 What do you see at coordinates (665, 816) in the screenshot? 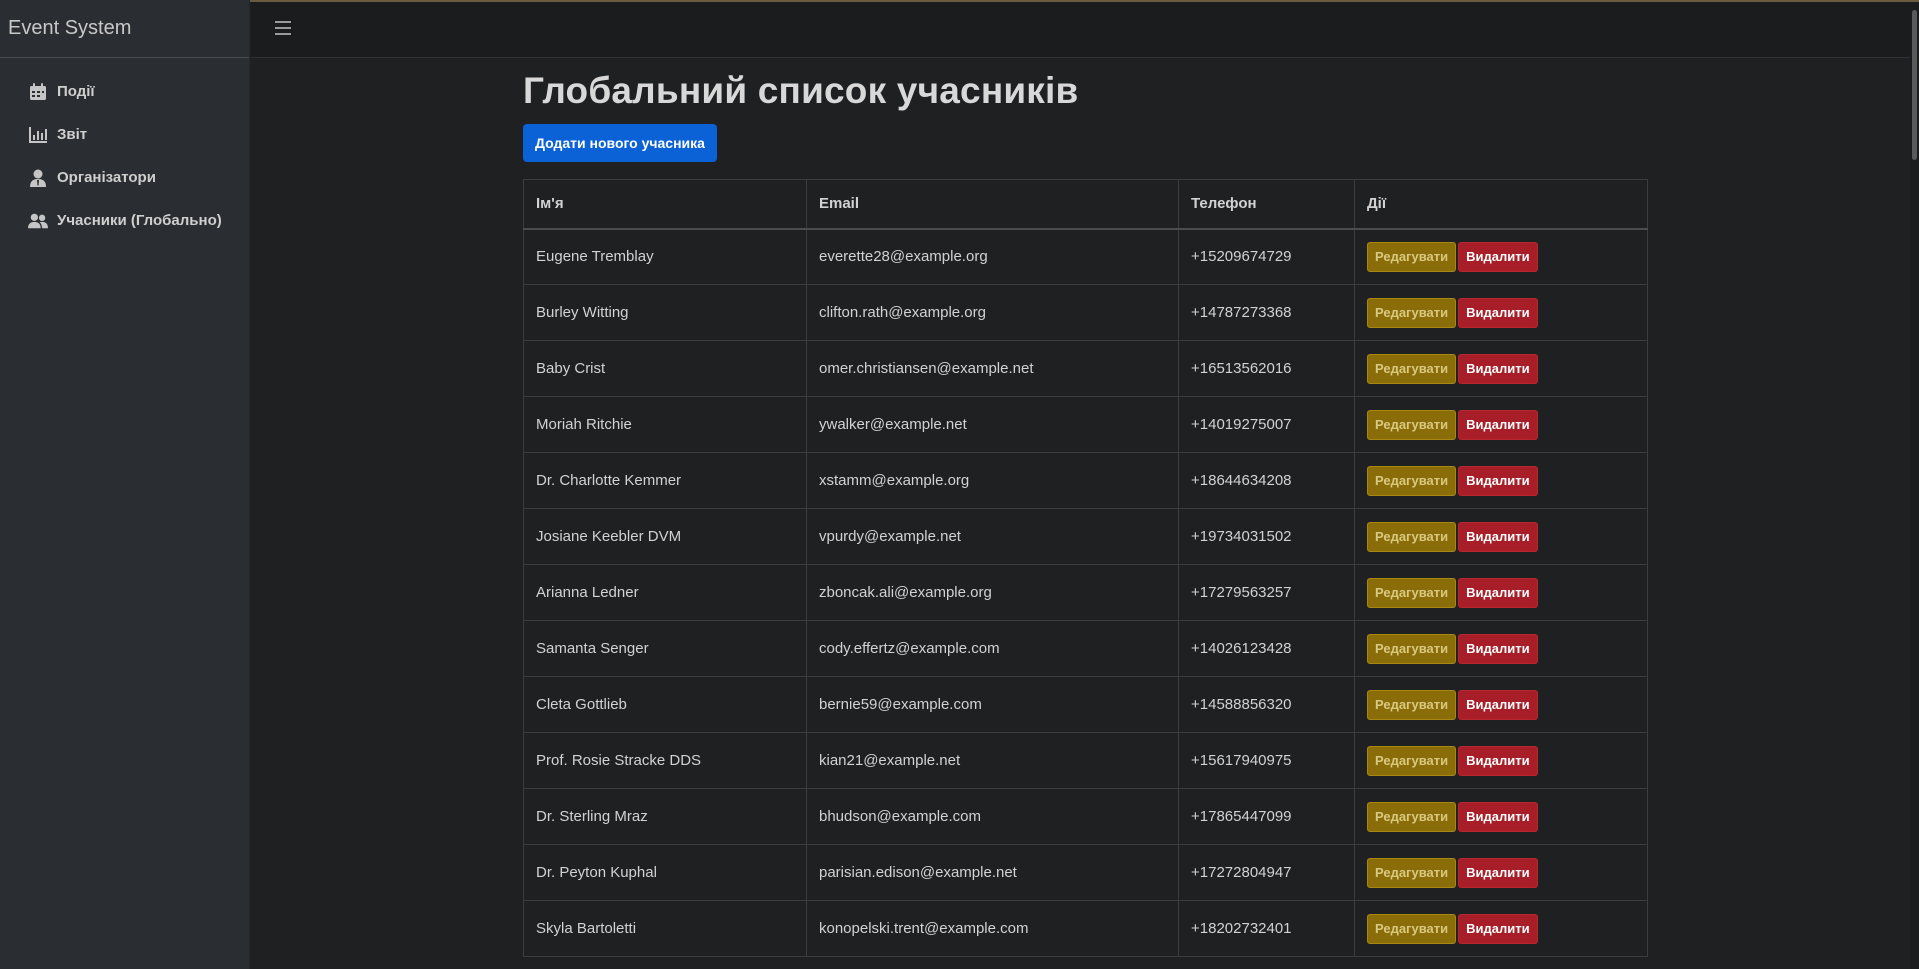
I see `participant-name: Dr. Sterling Mraz` at bounding box center [665, 816].